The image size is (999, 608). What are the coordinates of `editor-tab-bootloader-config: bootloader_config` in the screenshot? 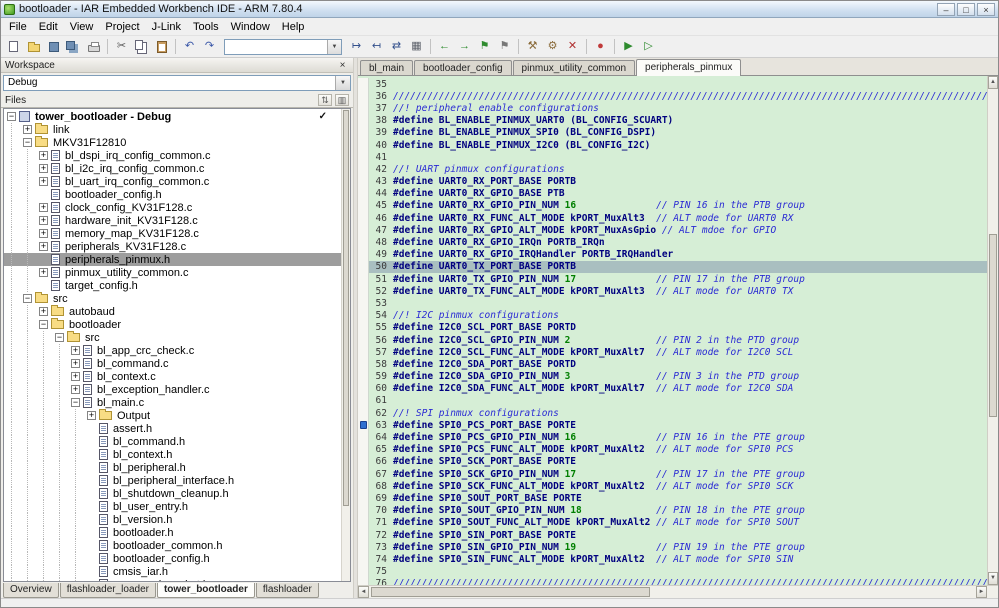 It's located at (463, 67).